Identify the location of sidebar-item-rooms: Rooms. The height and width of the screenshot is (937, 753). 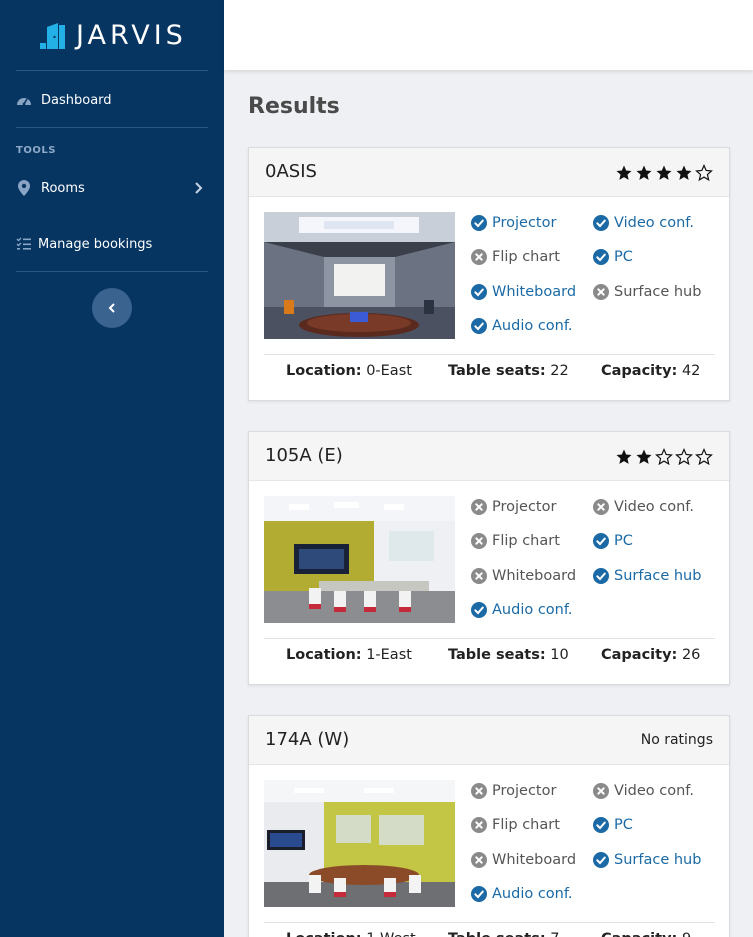
(113, 188).